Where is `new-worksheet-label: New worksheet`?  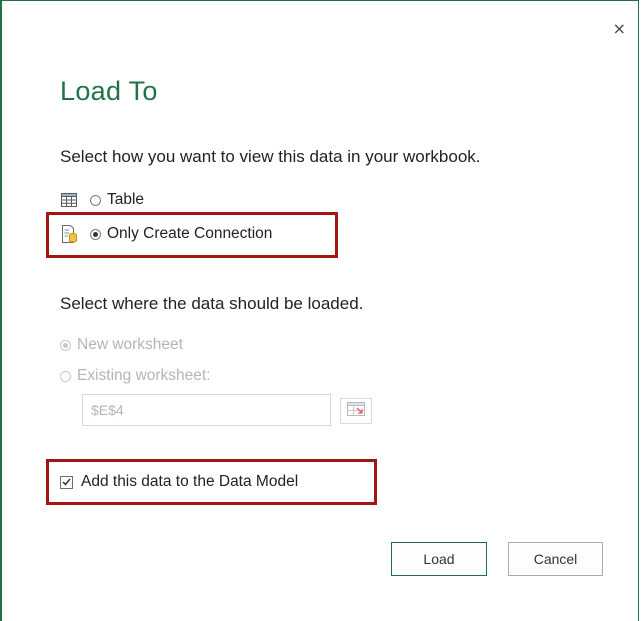 new-worksheet-label: New worksheet is located at coordinates (130, 344).